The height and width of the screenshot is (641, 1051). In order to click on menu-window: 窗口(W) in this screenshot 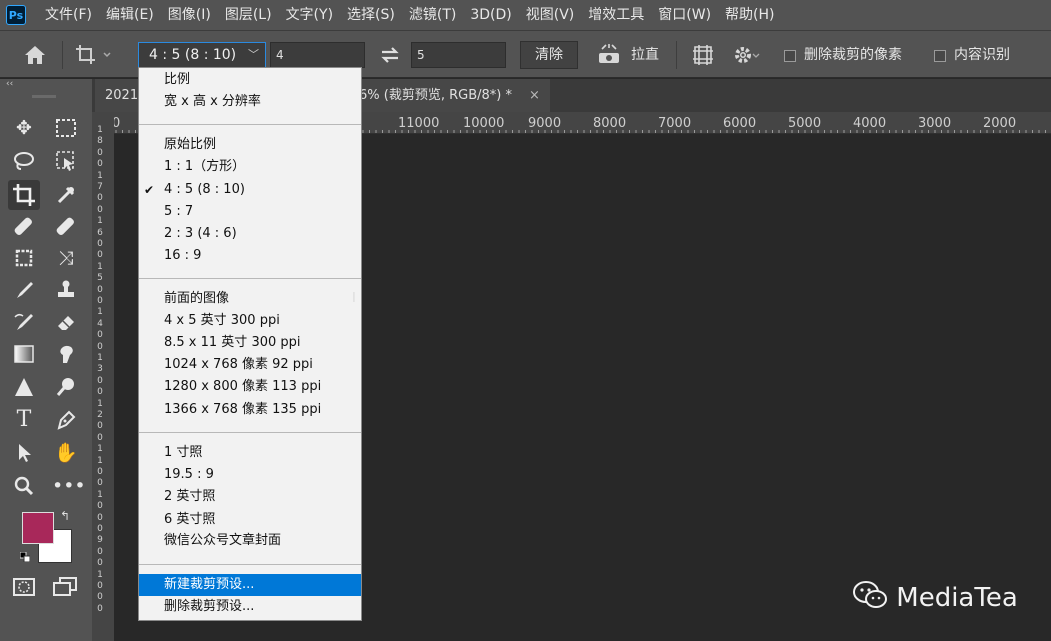, I will do `click(684, 15)`.